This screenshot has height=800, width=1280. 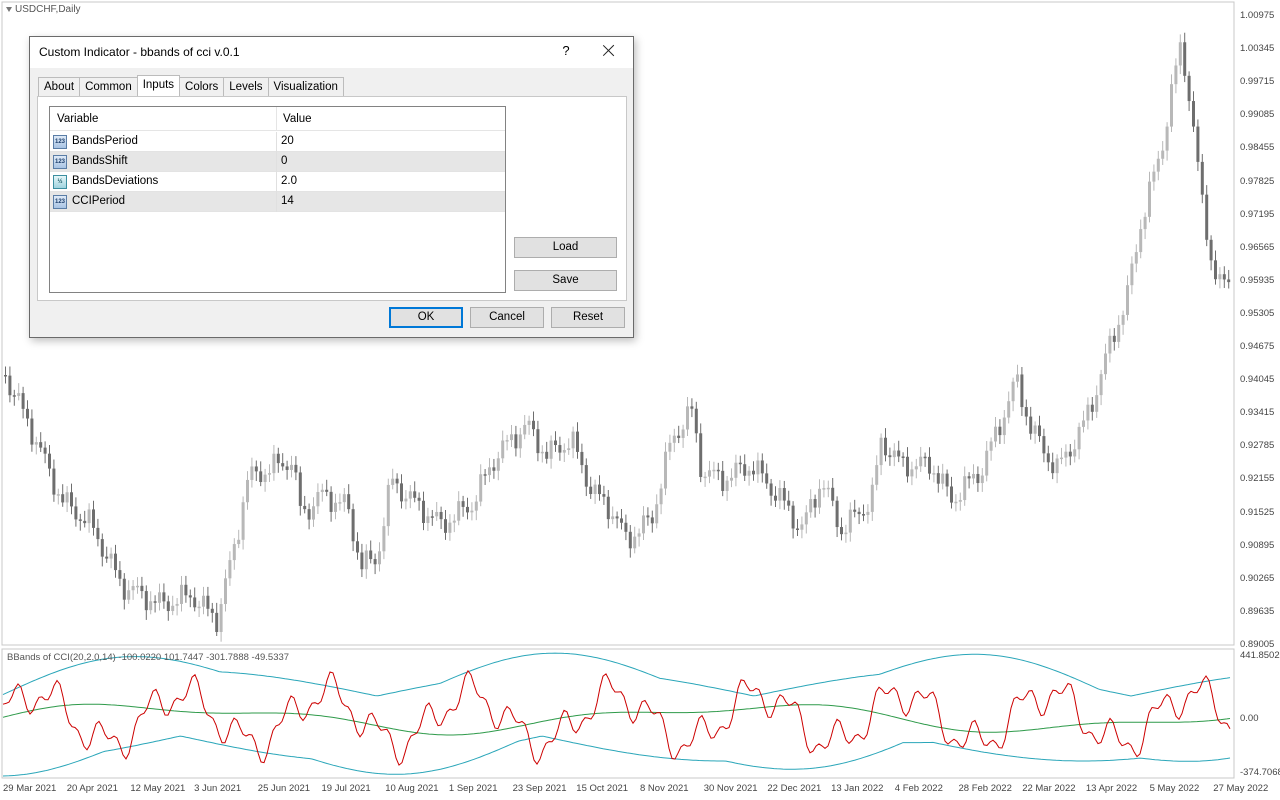 What do you see at coordinates (276, 119) in the screenshot?
I see `column-divider` at bounding box center [276, 119].